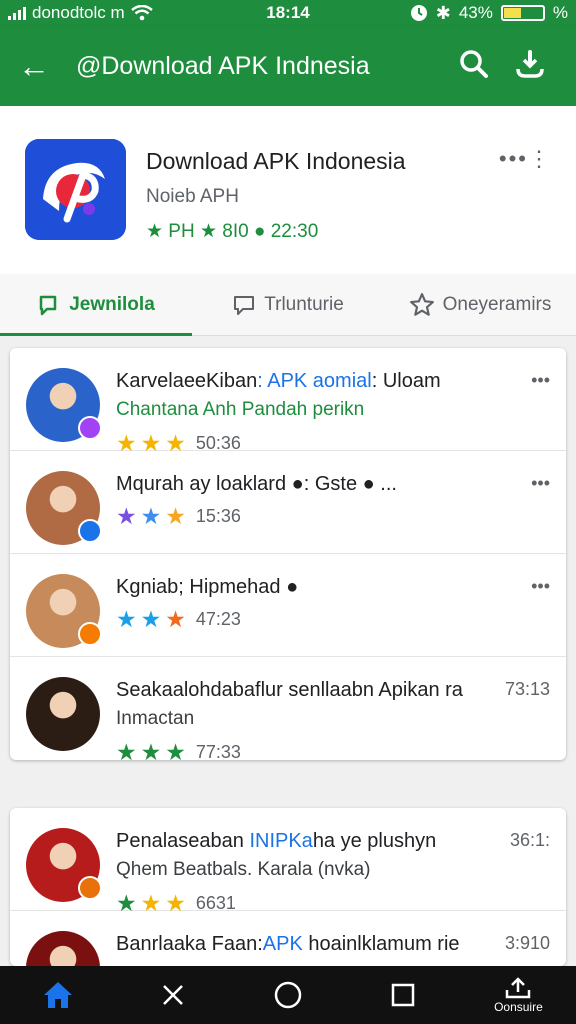 The image size is (576, 1024). Describe the element at coordinates (527, 689) in the screenshot. I see `item-meta: 73:13` at that location.